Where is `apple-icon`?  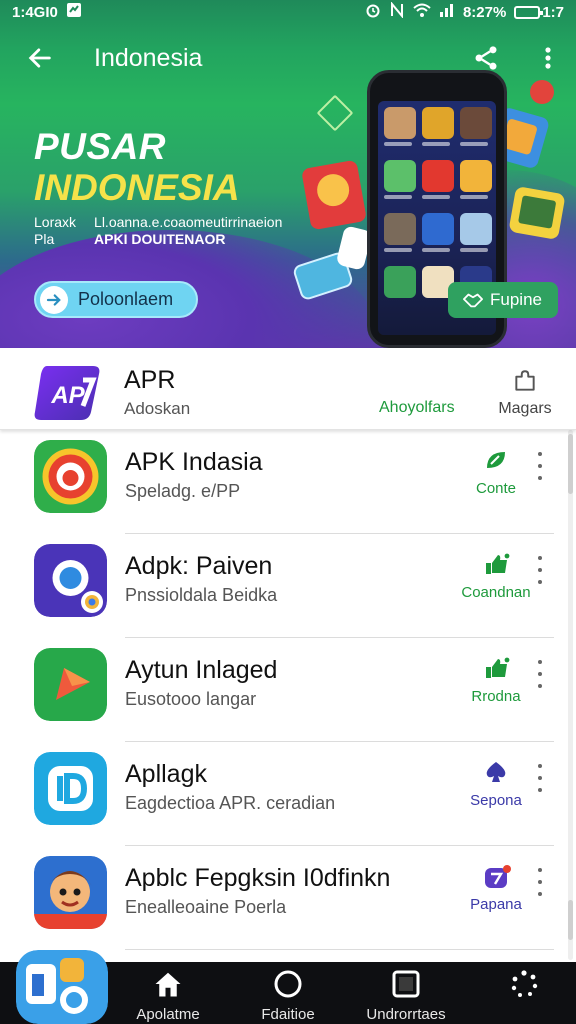
apple-icon is located at coordinates (542, 92).